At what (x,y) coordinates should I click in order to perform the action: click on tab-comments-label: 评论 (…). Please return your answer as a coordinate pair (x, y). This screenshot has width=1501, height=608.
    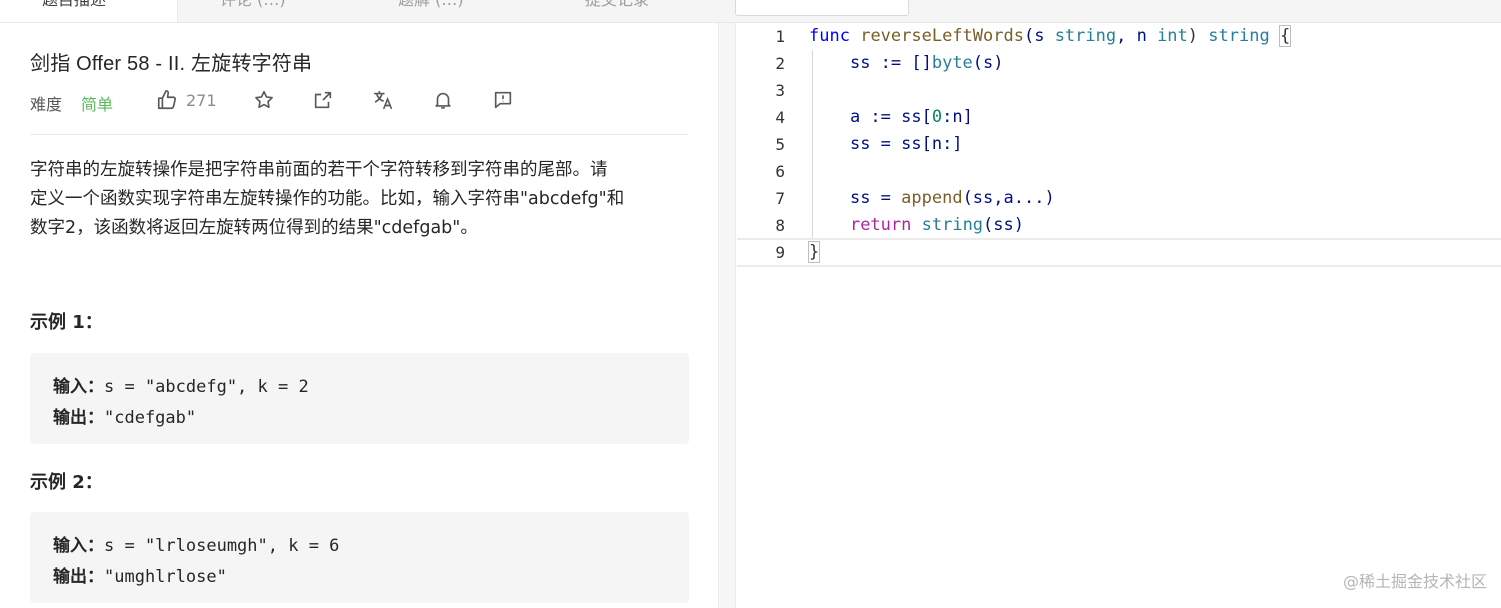
    Looking at the image, I should click on (253, 4).